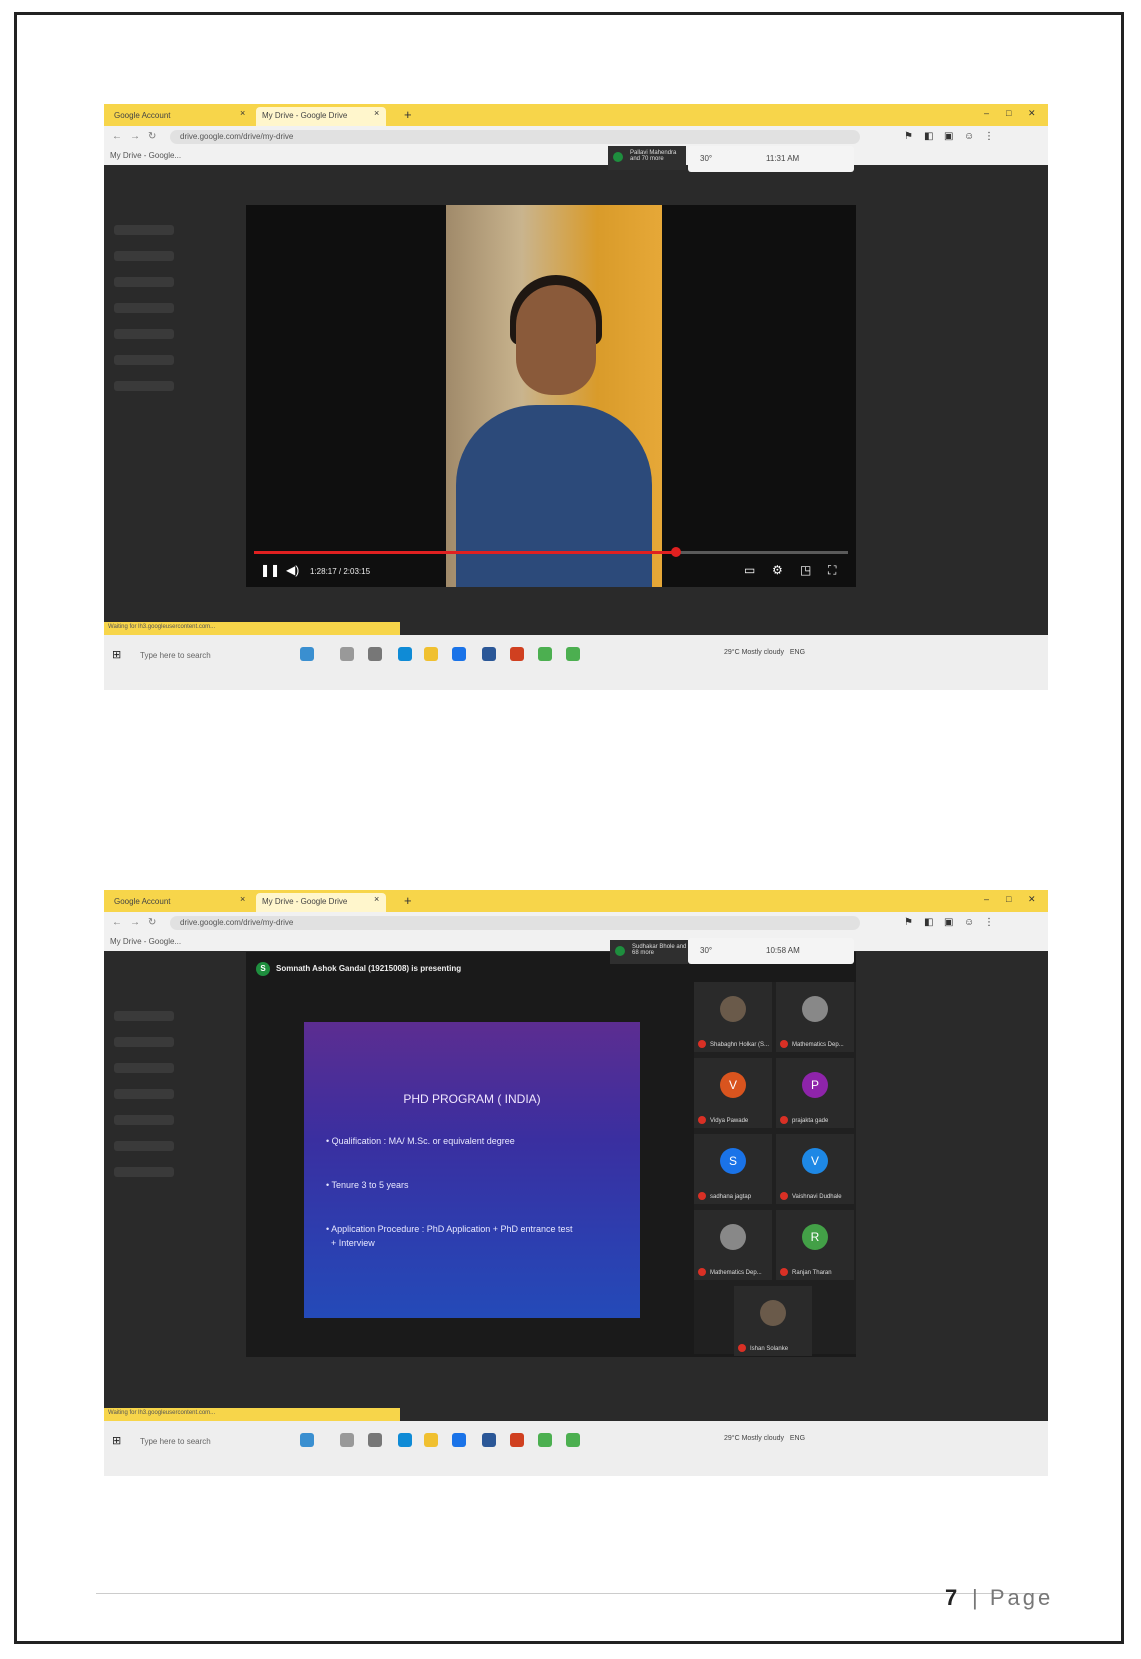  Describe the element at coordinates (815, 1169) in the screenshot. I see `participant-tile: V Vaishnavi Dudhale` at that location.